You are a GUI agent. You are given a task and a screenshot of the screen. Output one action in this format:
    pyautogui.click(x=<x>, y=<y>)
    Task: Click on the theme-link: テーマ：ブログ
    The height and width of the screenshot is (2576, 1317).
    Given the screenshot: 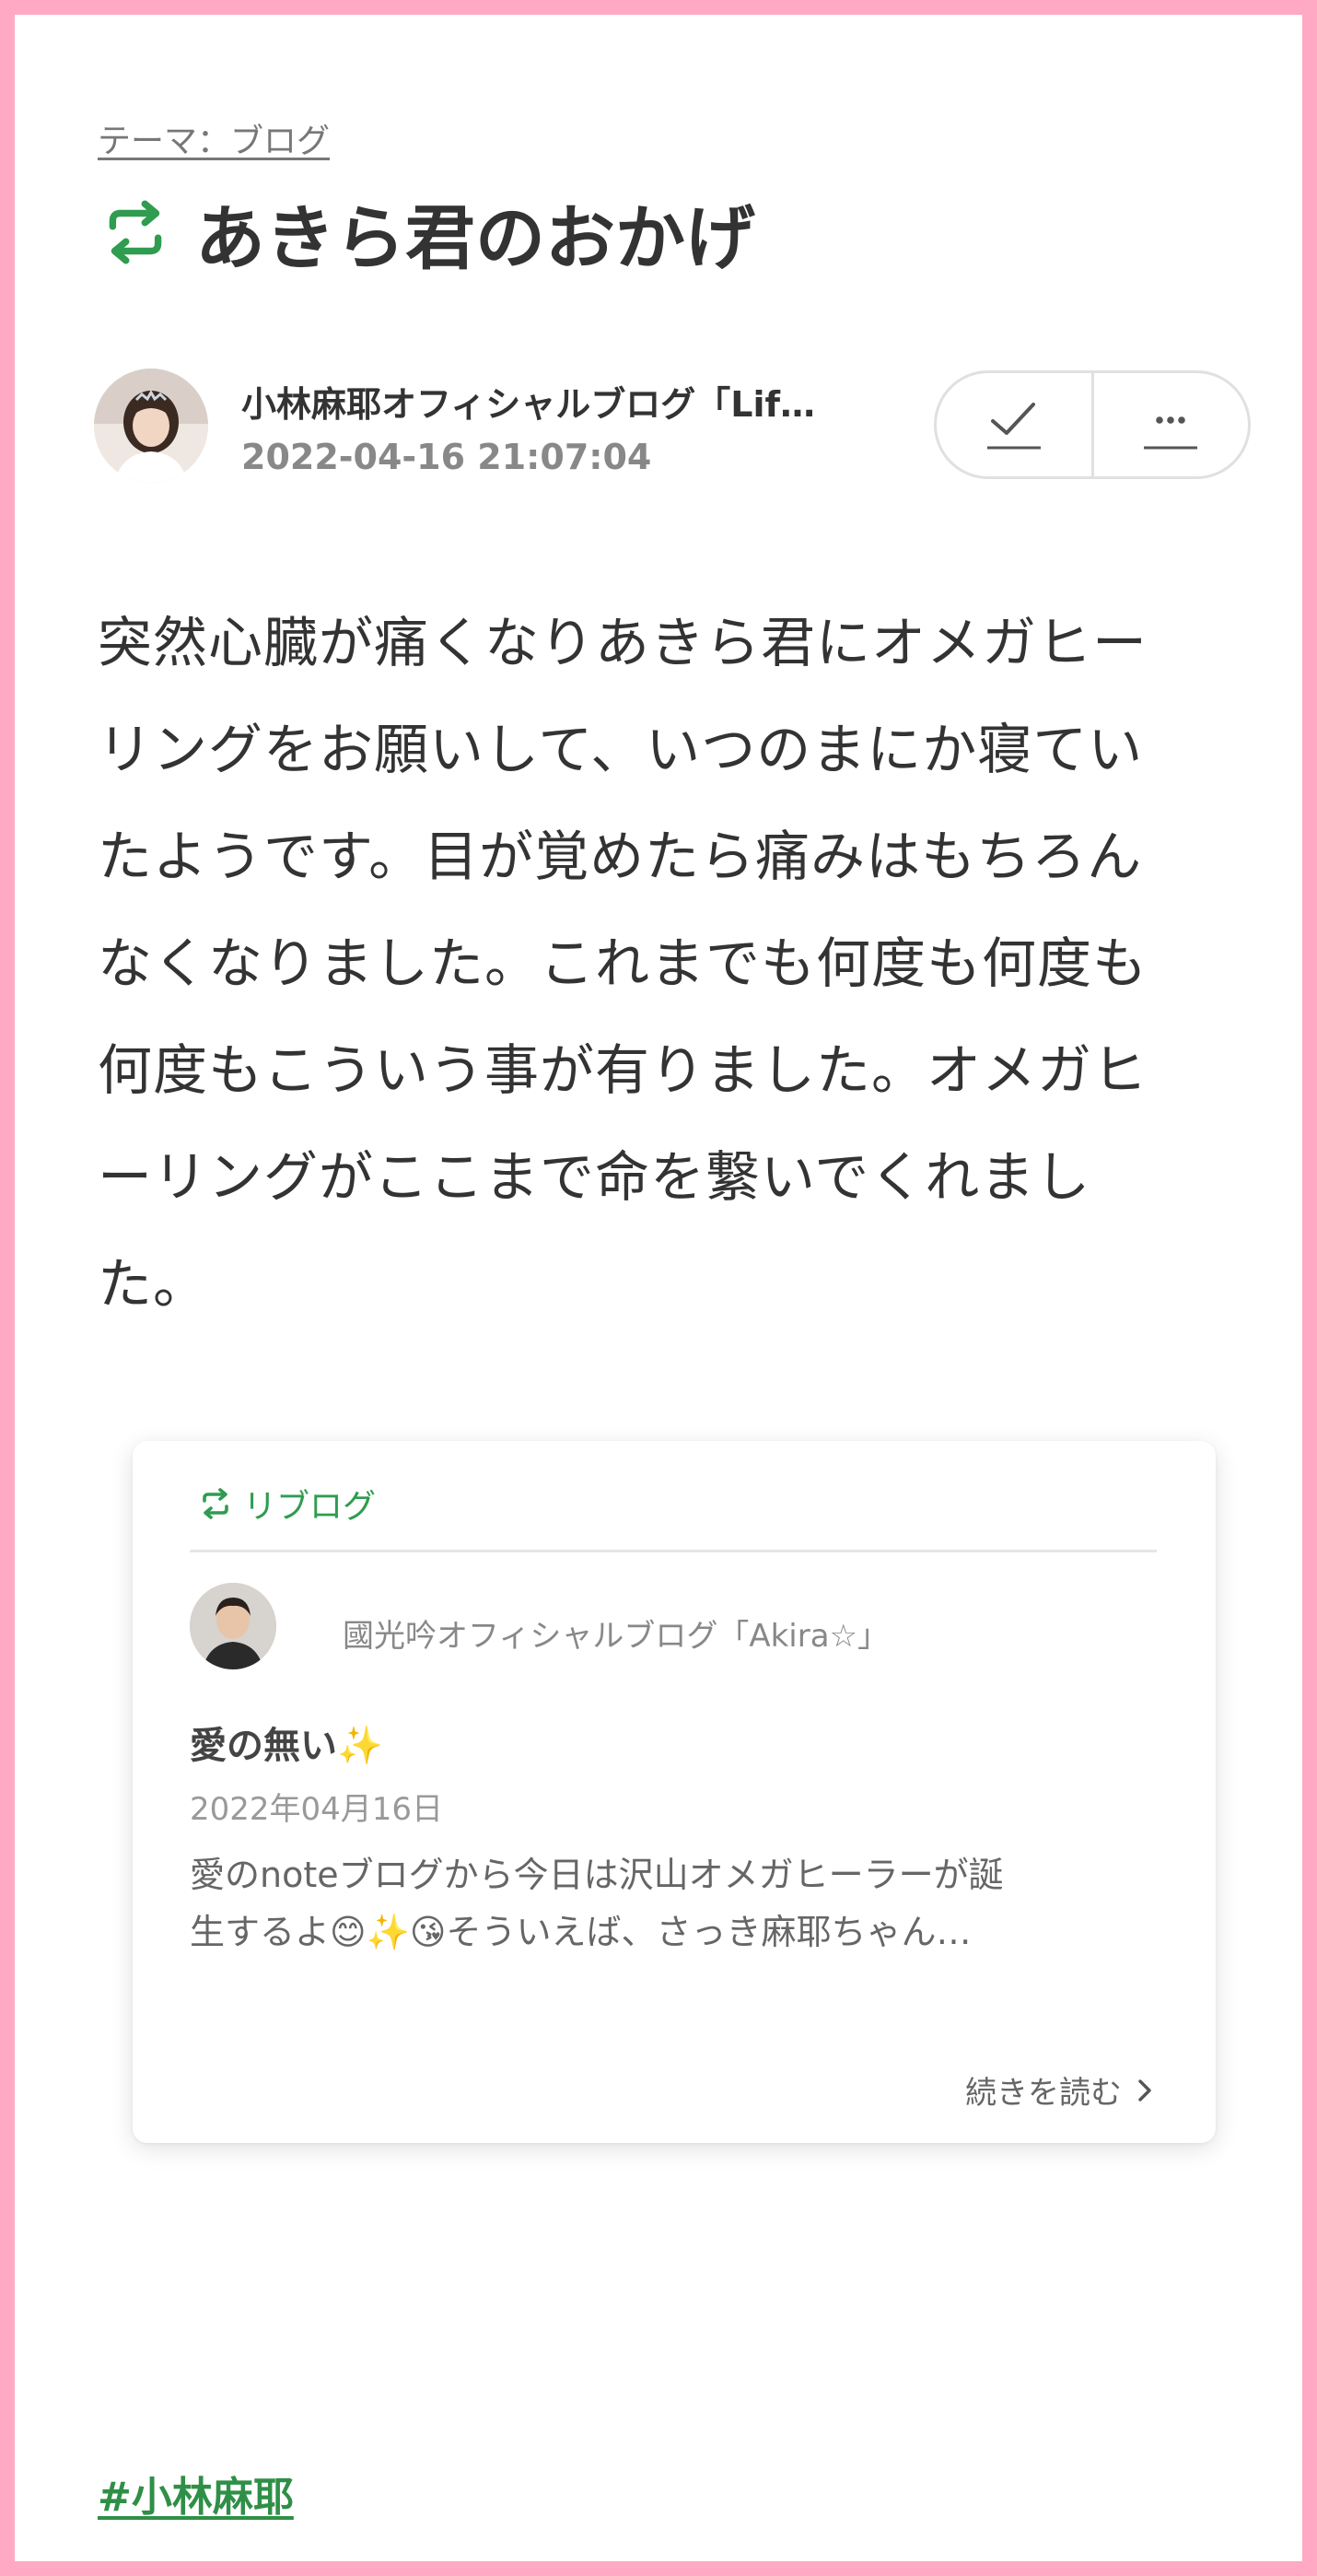 What is the action you would take?
    pyautogui.click(x=214, y=138)
    